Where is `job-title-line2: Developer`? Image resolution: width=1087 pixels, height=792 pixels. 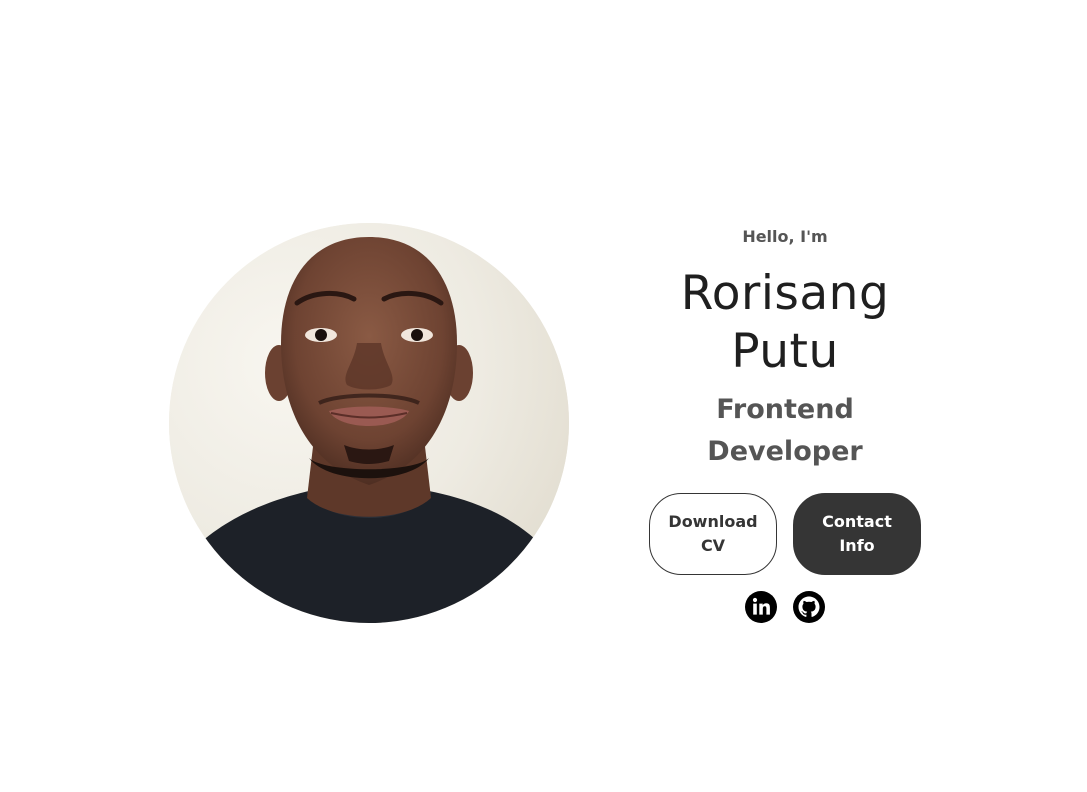 job-title-line2: Developer is located at coordinates (785, 451).